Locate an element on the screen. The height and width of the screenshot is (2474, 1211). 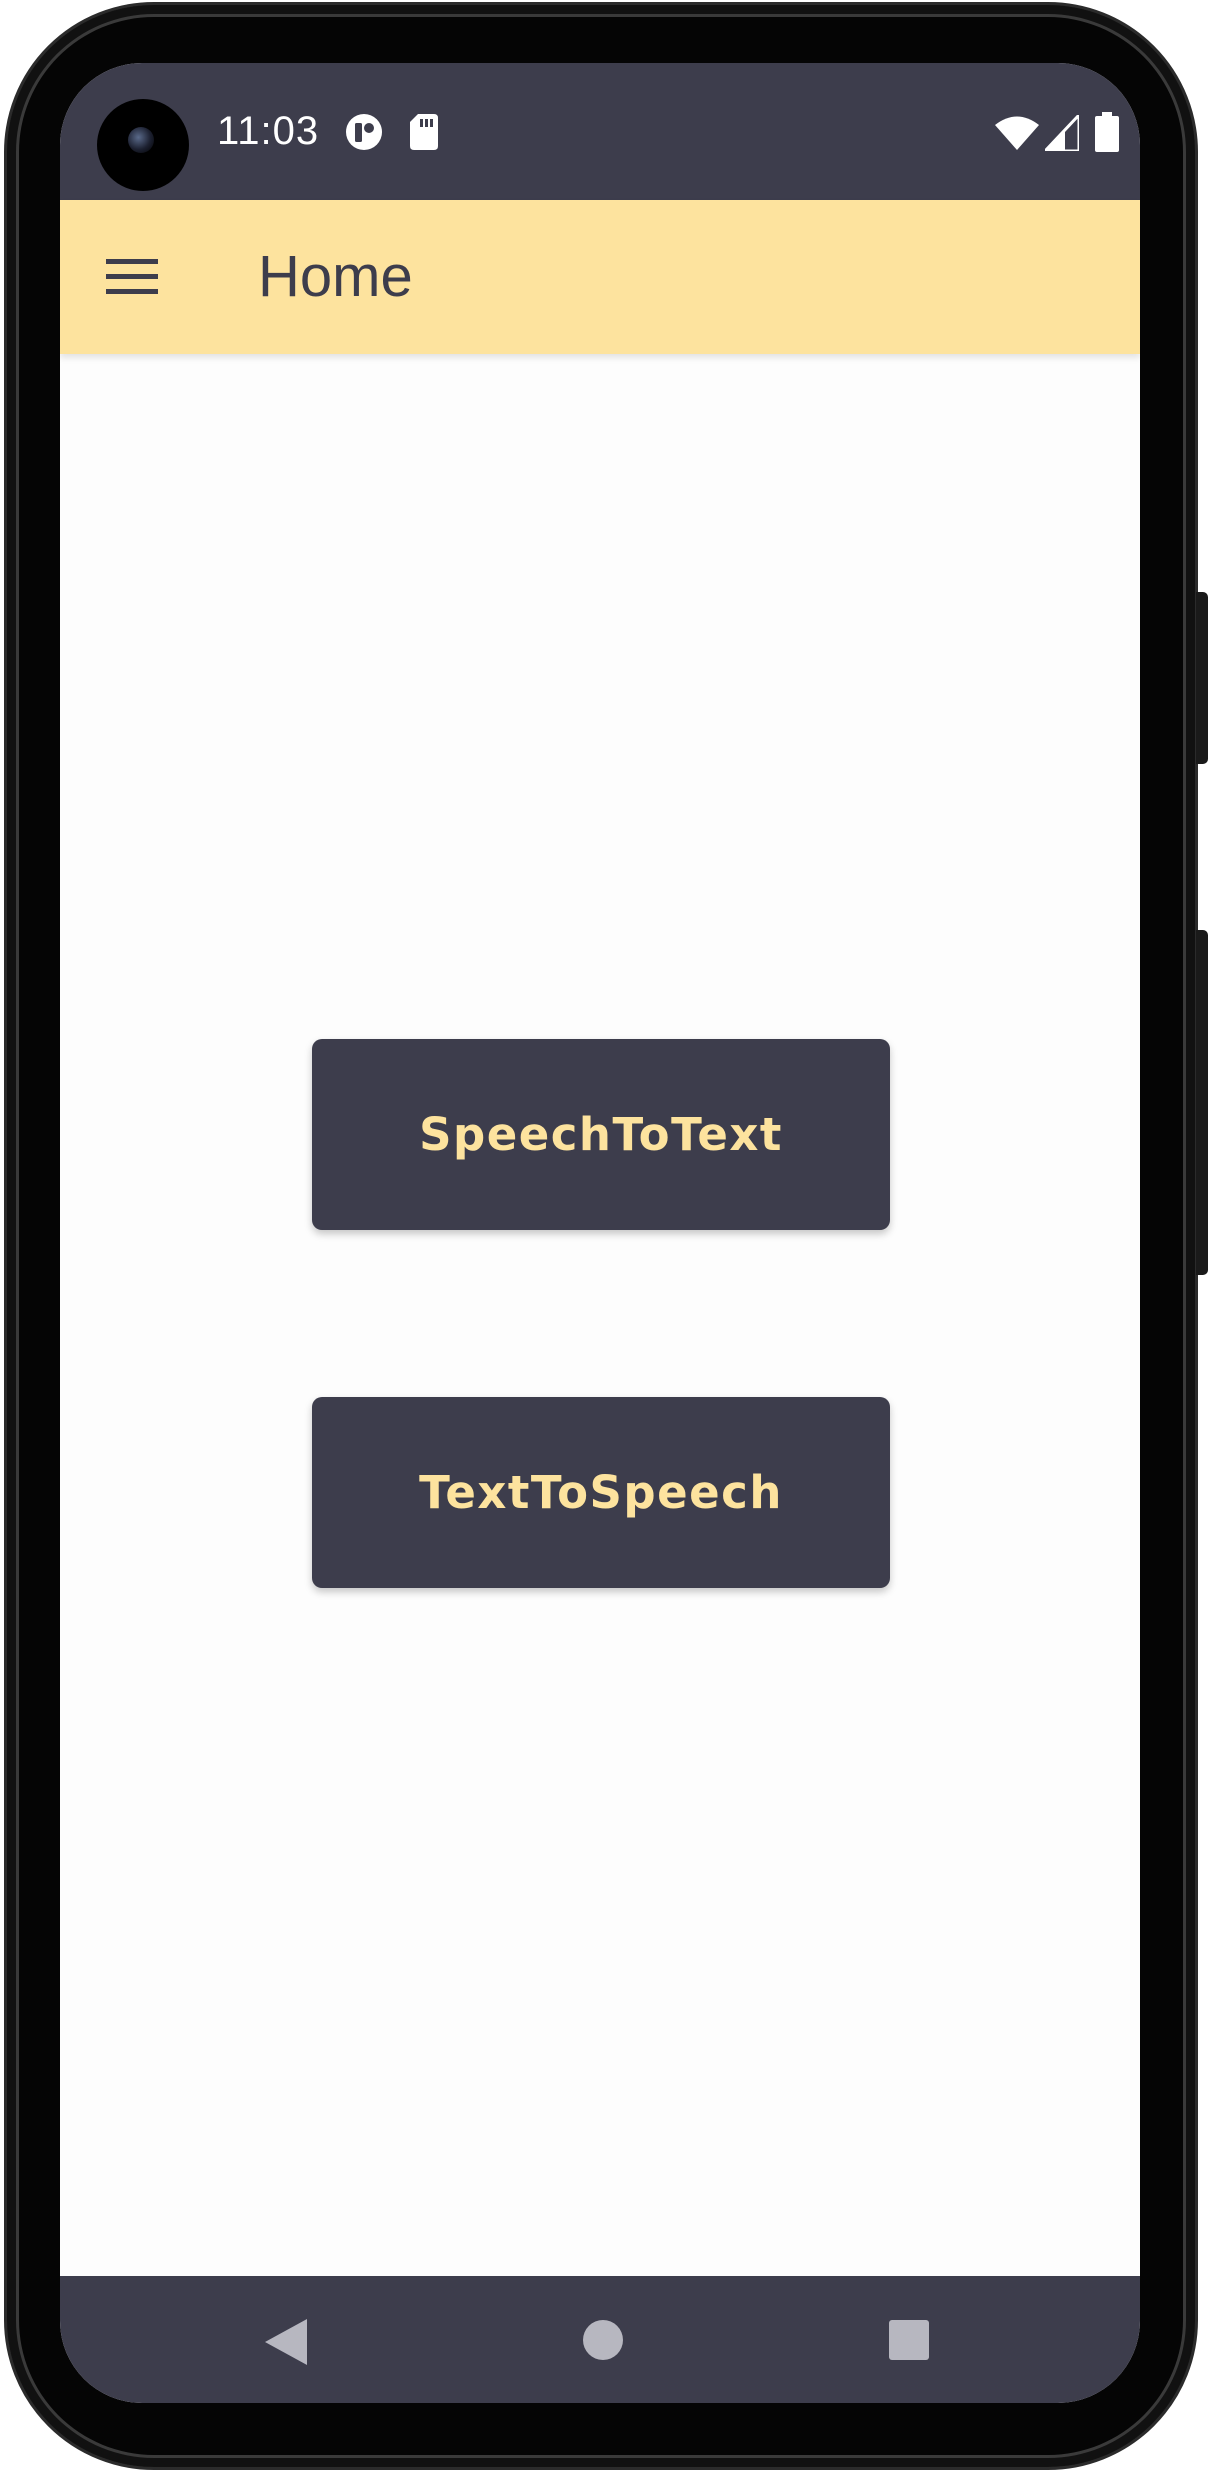
app-bar: Home is located at coordinates (600, 277).